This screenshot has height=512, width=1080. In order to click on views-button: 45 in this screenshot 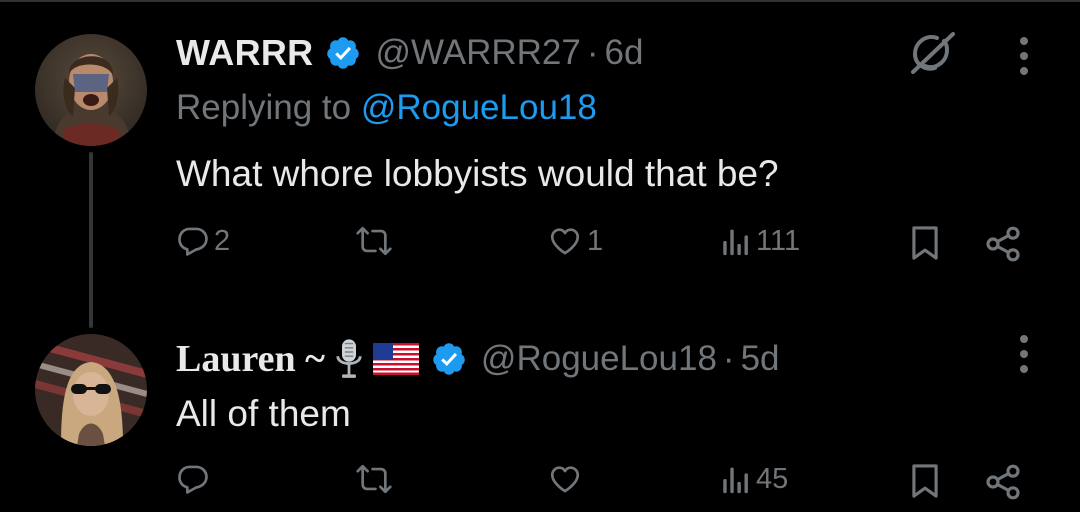, I will do `click(754, 479)`.